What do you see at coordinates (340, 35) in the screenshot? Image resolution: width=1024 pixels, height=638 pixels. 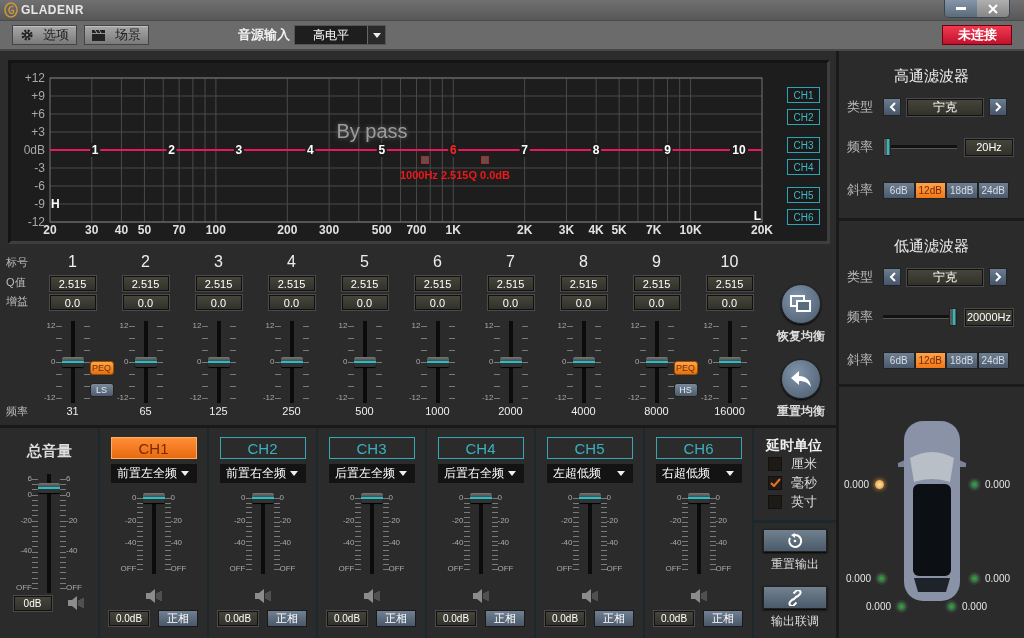 I see `source-dropdown: 高电平` at bounding box center [340, 35].